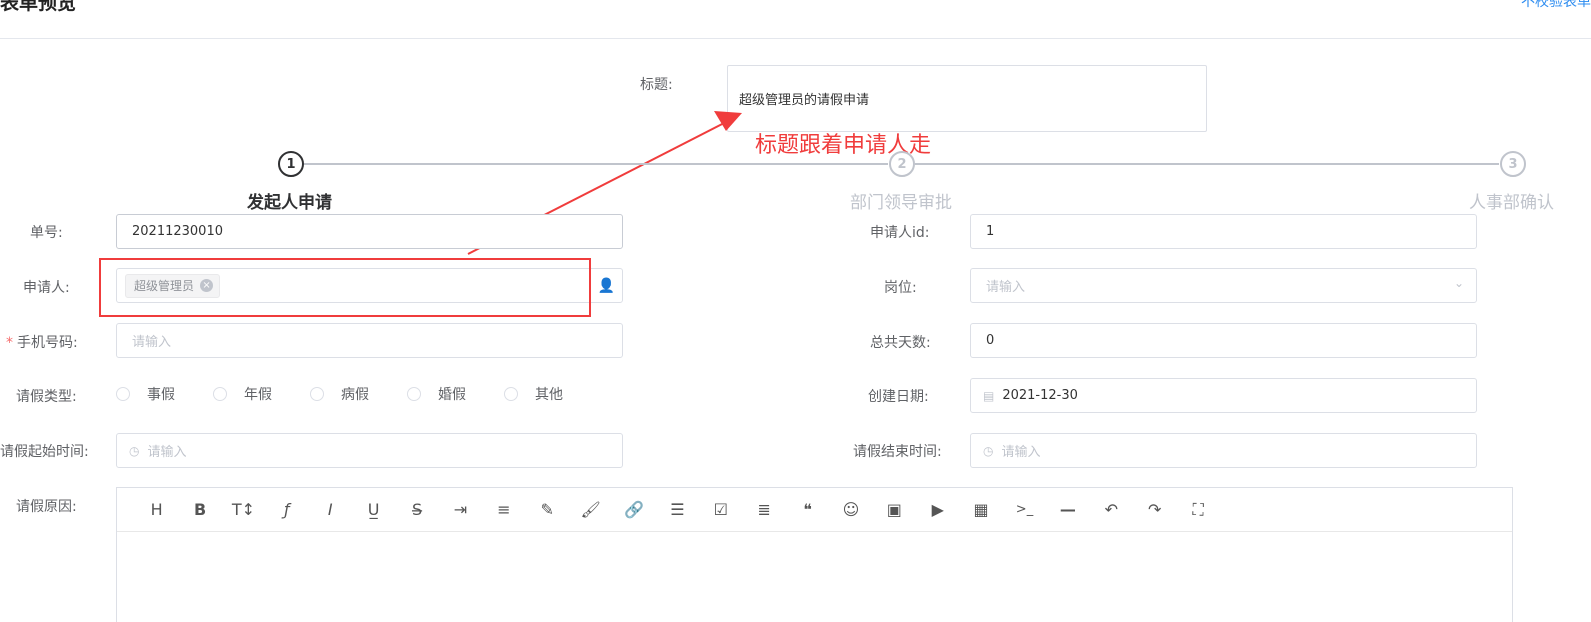 Image resolution: width=1591 pixels, height=622 pixels. Describe the element at coordinates (533, 394) in the screenshot. I see `radio-other-leave: 其他` at that location.